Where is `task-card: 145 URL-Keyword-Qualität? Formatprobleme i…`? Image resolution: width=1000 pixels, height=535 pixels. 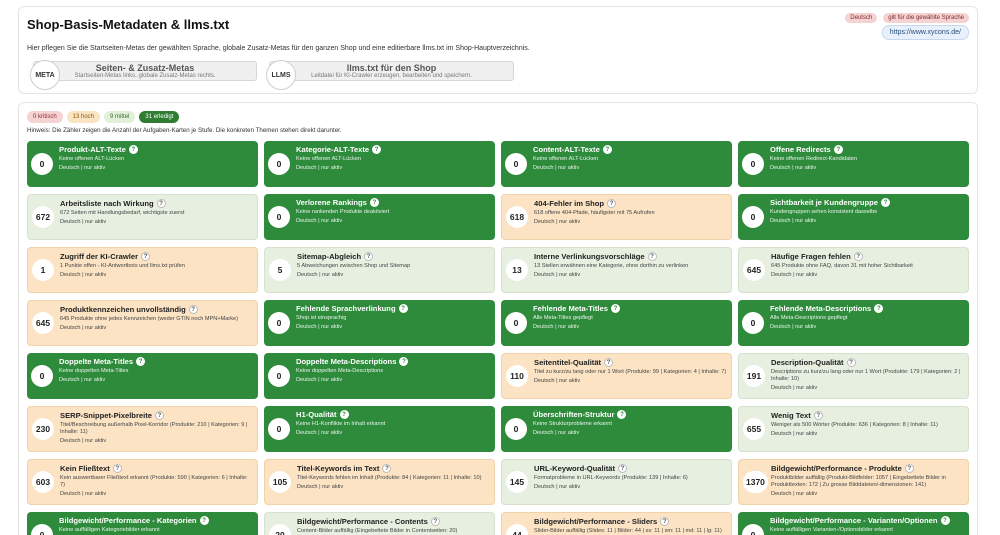
task-card: 145 URL-Keyword-Qualität? Formatprobleme i… is located at coordinates (616, 482).